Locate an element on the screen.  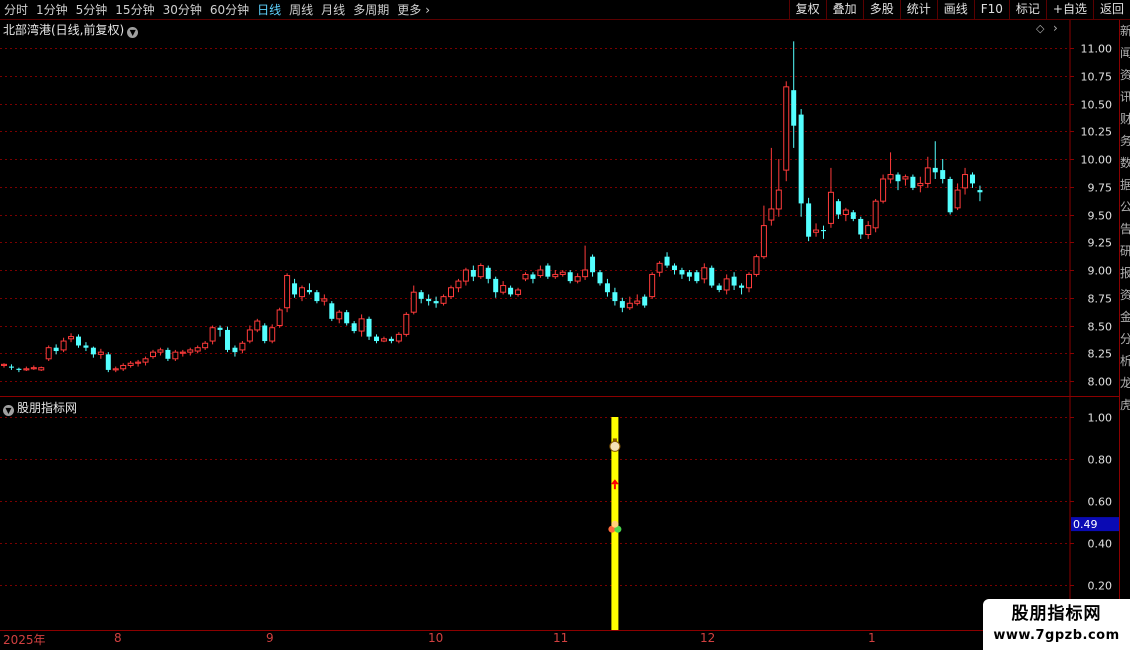
indicator-title: ▼ 股朋指标网 is located at coordinates (40, 407).